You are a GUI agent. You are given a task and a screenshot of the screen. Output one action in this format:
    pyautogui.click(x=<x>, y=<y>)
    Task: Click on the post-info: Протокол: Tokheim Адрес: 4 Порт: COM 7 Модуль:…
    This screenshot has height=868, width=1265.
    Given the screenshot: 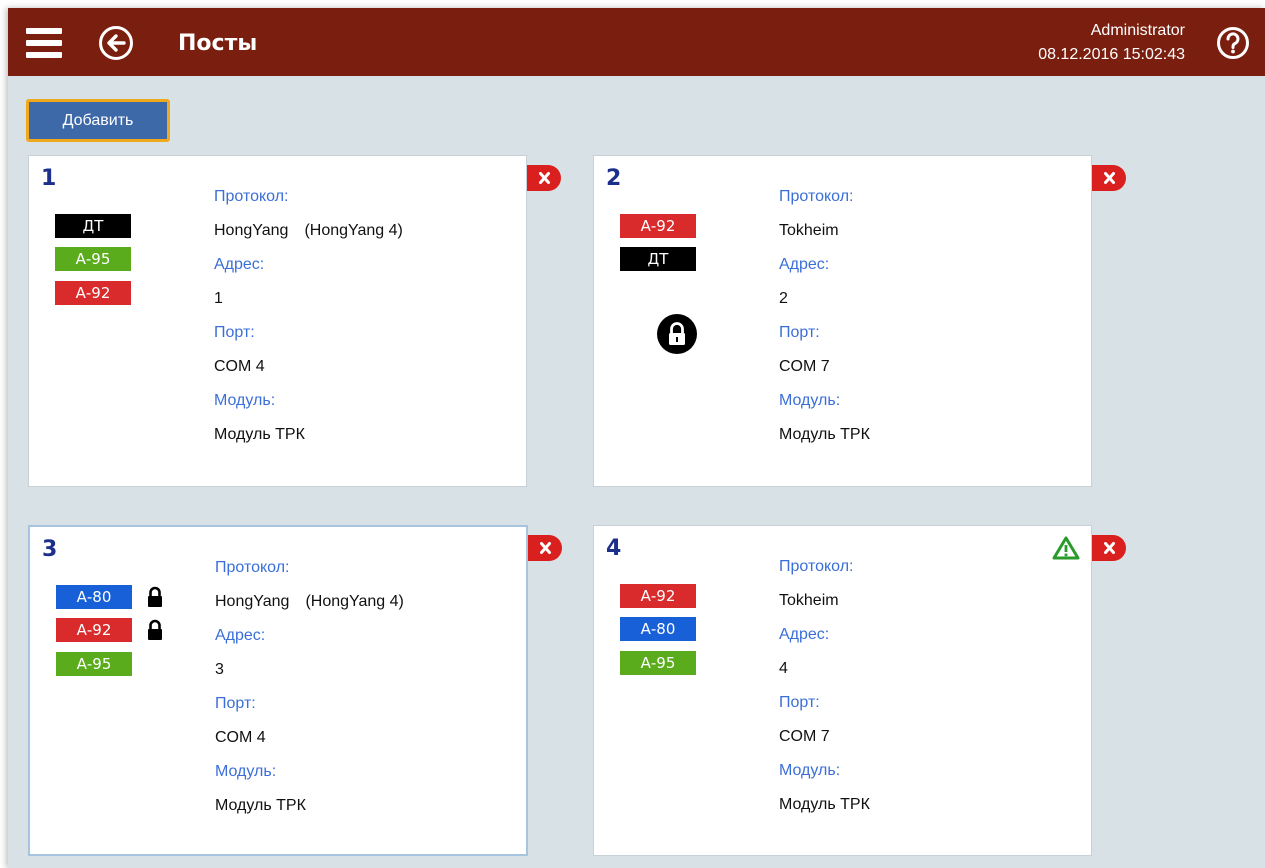 What is the action you would take?
    pyautogui.click(x=824, y=686)
    